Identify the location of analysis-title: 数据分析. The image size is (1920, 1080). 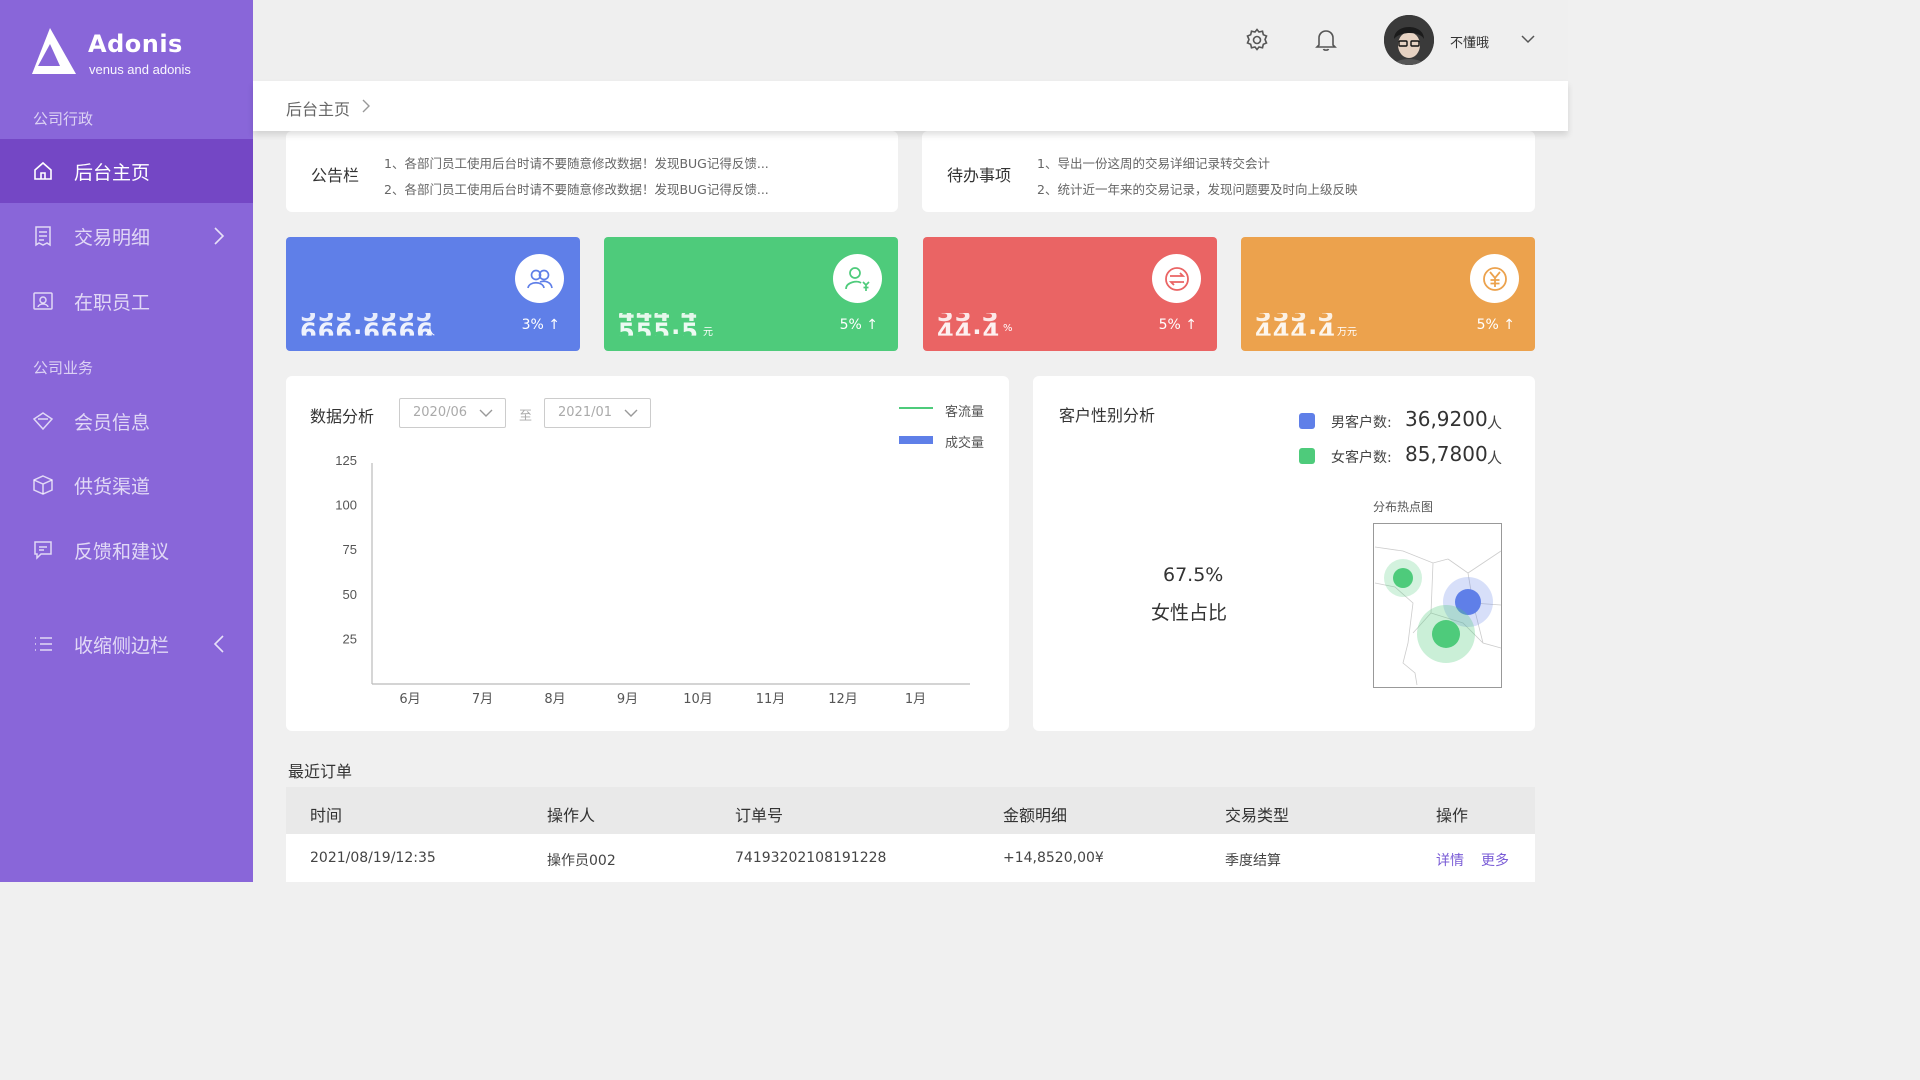
(342, 416).